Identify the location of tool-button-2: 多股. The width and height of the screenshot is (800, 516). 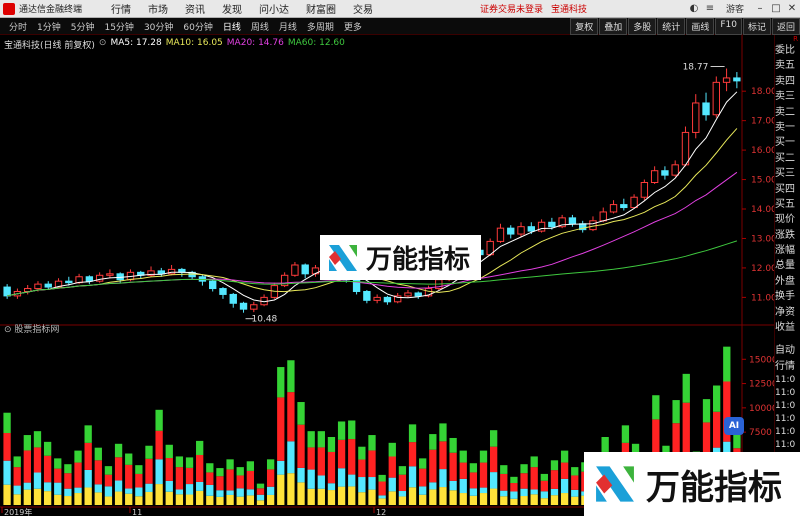
(642, 26).